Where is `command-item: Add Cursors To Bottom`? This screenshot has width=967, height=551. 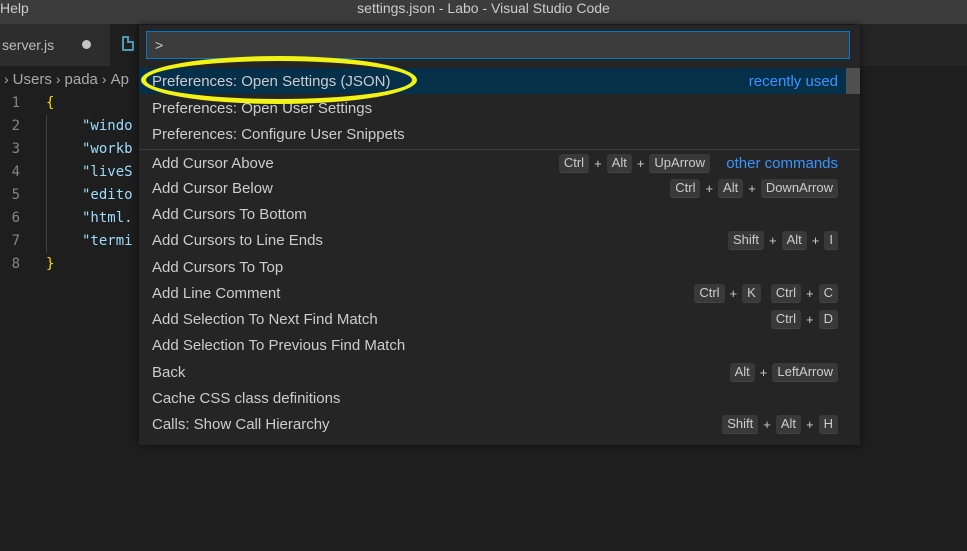
command-item: Add Cursors To Bottom is located at coordinates (499, 214).